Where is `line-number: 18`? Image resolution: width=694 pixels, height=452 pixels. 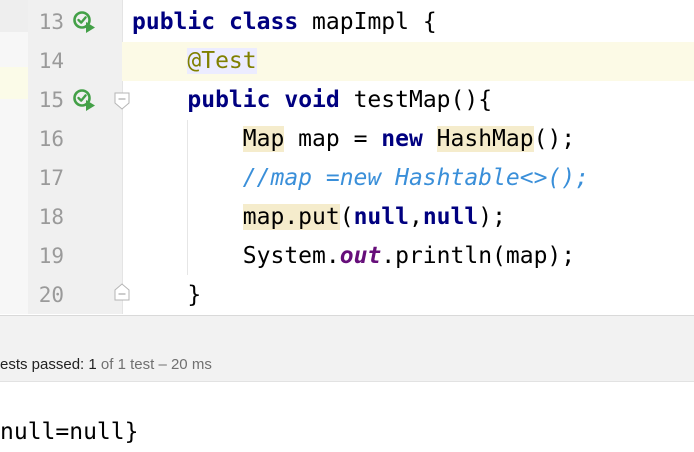 line-number: 18 is located at coordinates (51, 217).